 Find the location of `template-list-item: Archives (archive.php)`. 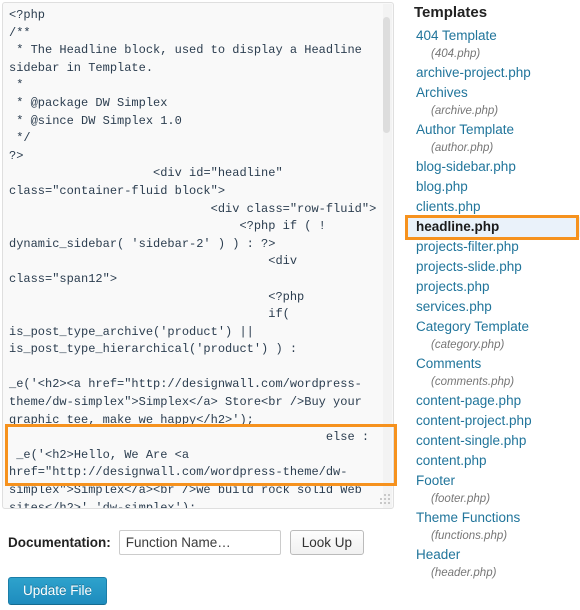

template-list-item: Archives (archive.php) is located at coordinates (492, 101).